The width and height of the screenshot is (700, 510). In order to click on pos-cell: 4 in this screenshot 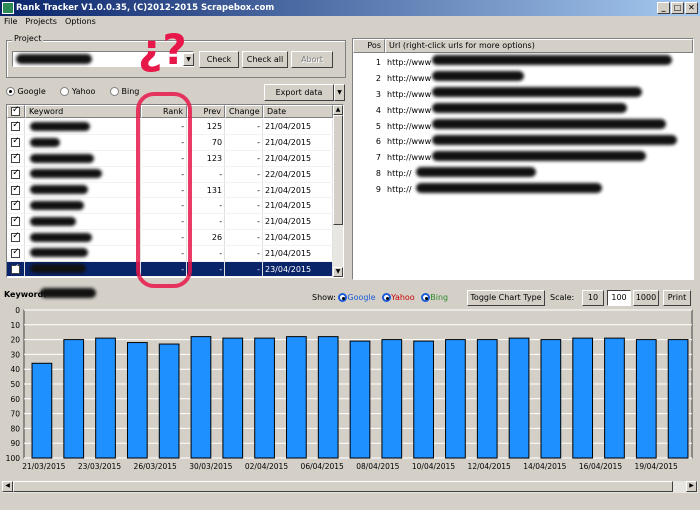, I will do `click(378, 110)`.